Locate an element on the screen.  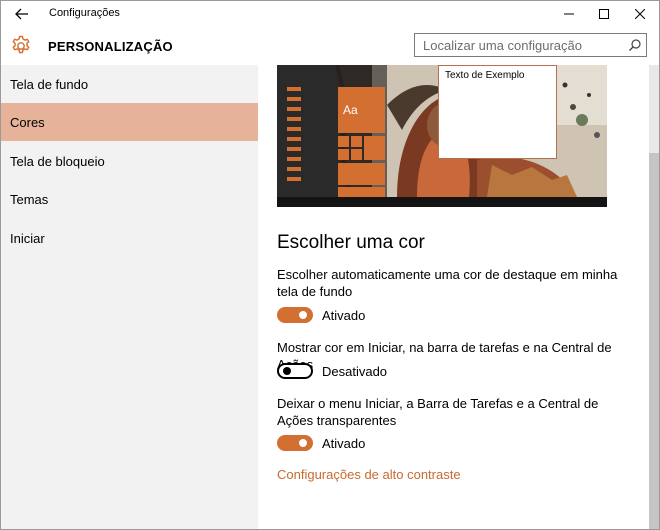
minimize-icon is located at coordinates (569, 14).